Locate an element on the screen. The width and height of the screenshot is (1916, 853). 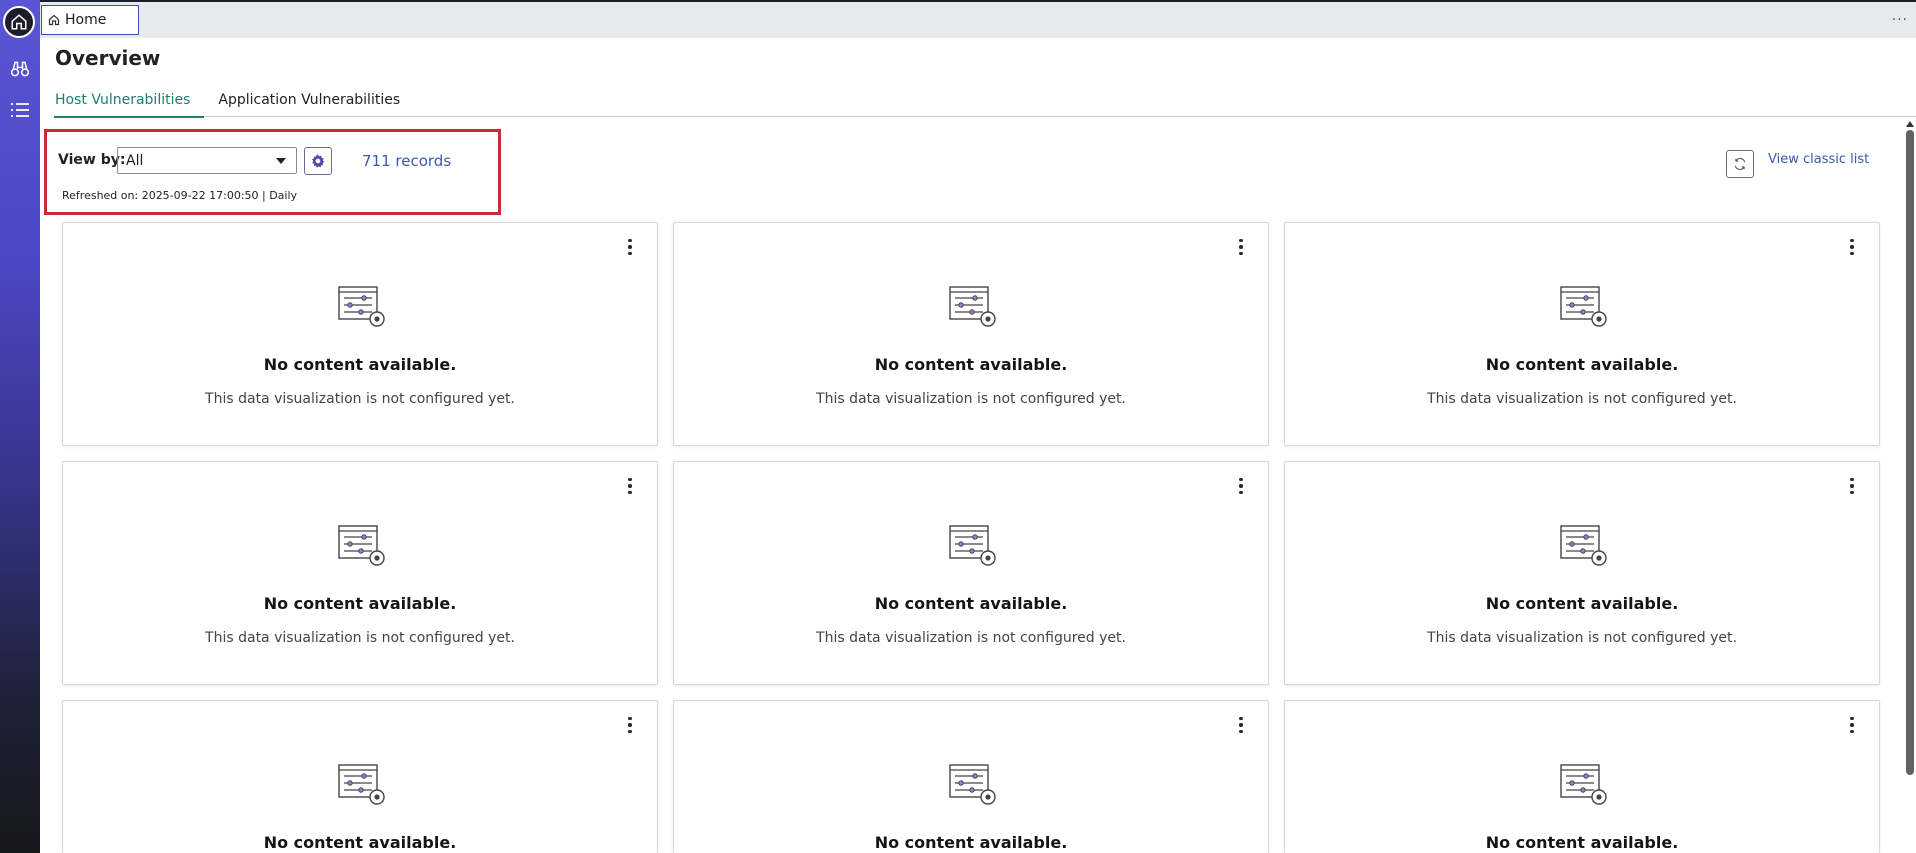
records-count: 711 records is located at coordinates (406, 161).